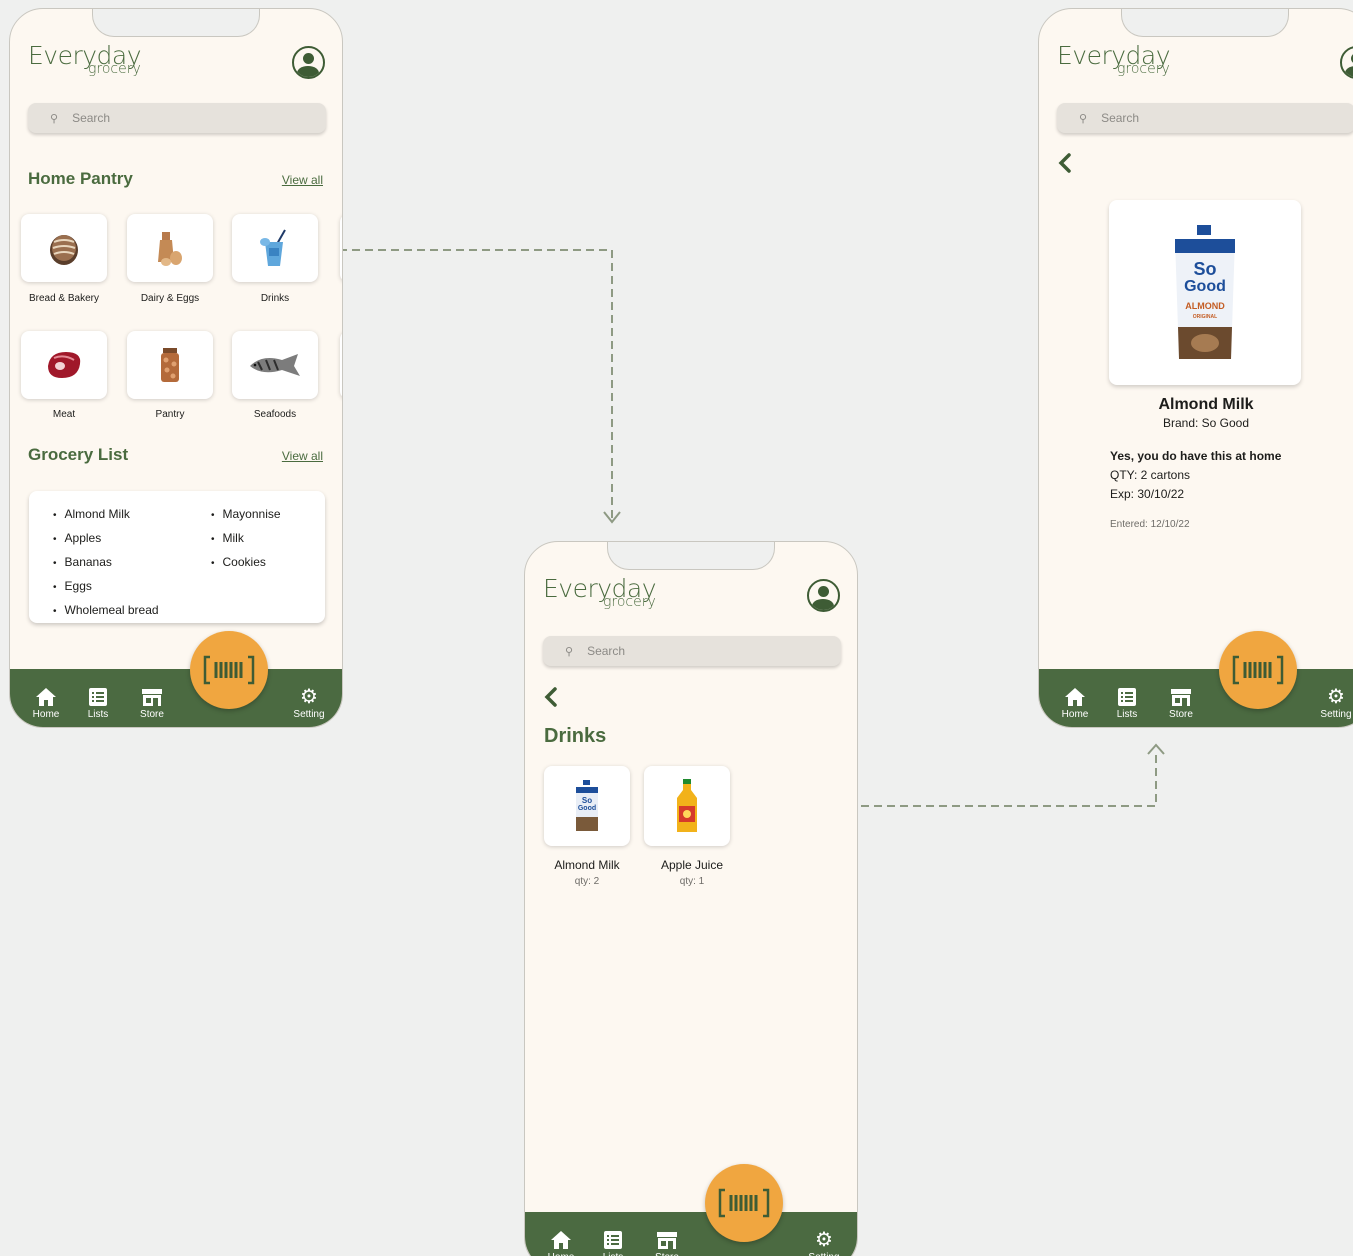 The width and height of the screenshot is (1353, 1256). Describe the element at coordinates (1147, 494) in the screenshot. I see `expiry-date: Exp: 30/10/22` at that location.